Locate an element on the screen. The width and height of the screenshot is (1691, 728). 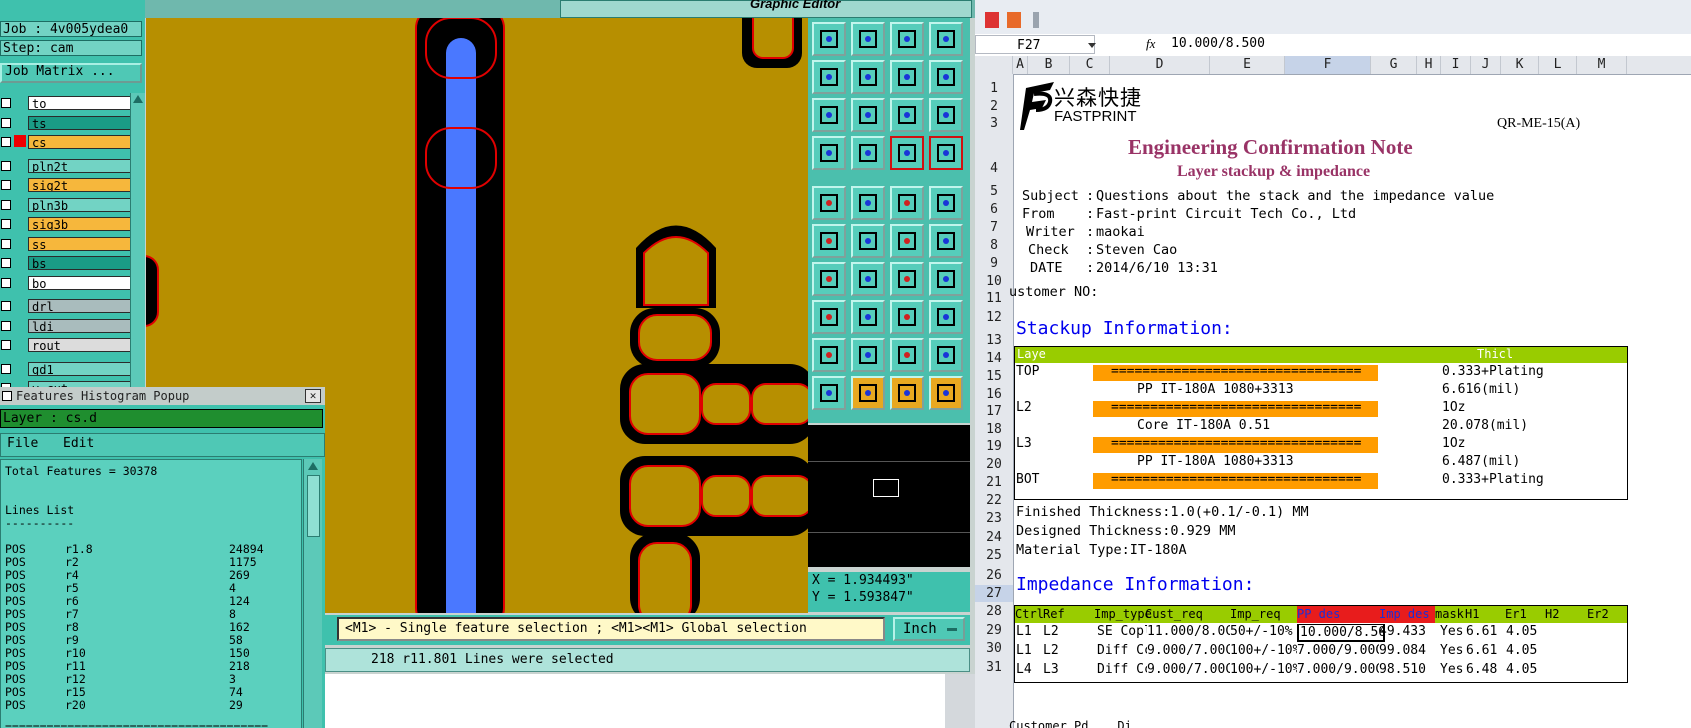
popup-menu-icon is located at coordinates (7, 396).